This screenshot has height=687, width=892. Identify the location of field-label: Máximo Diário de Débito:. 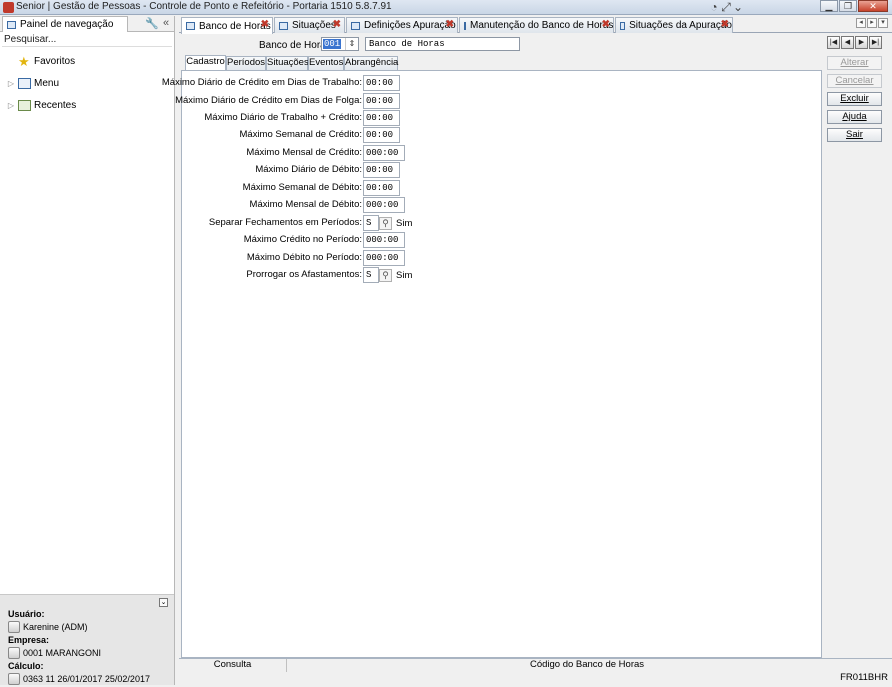
(308, 169).